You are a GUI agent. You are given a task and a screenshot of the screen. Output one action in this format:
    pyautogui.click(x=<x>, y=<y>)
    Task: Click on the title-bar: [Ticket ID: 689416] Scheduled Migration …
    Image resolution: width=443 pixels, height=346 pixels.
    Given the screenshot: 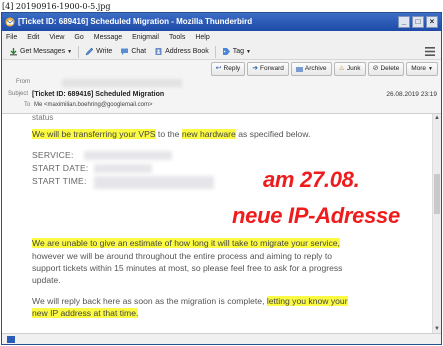 What is the action you would take?
    pyautogui.click(x=221, y=22)
    